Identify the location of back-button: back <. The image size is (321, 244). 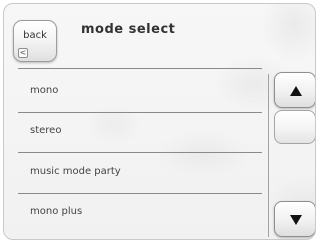
(35, 41).